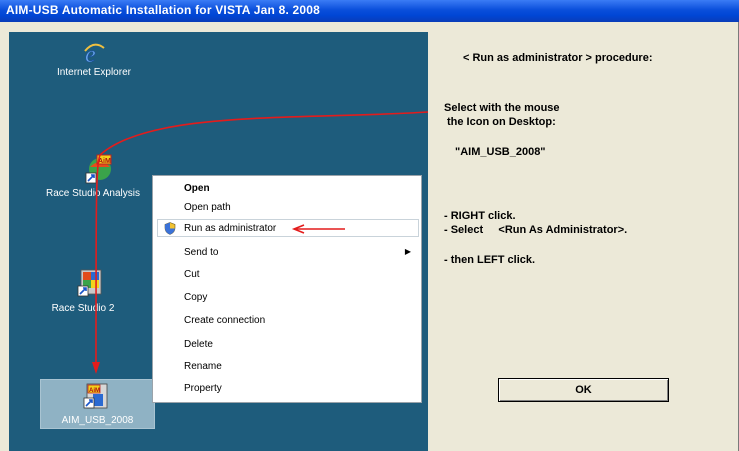  I want to click on instruction-filename: "AIM_USB_2008", so click(500, 152).